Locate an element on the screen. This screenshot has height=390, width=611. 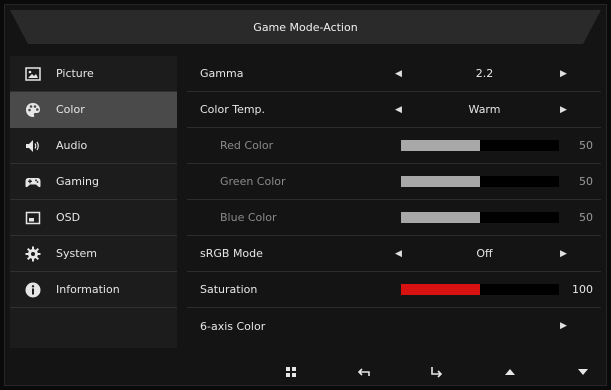
blue-color-value: 50 is located at coordinates (586, 217).